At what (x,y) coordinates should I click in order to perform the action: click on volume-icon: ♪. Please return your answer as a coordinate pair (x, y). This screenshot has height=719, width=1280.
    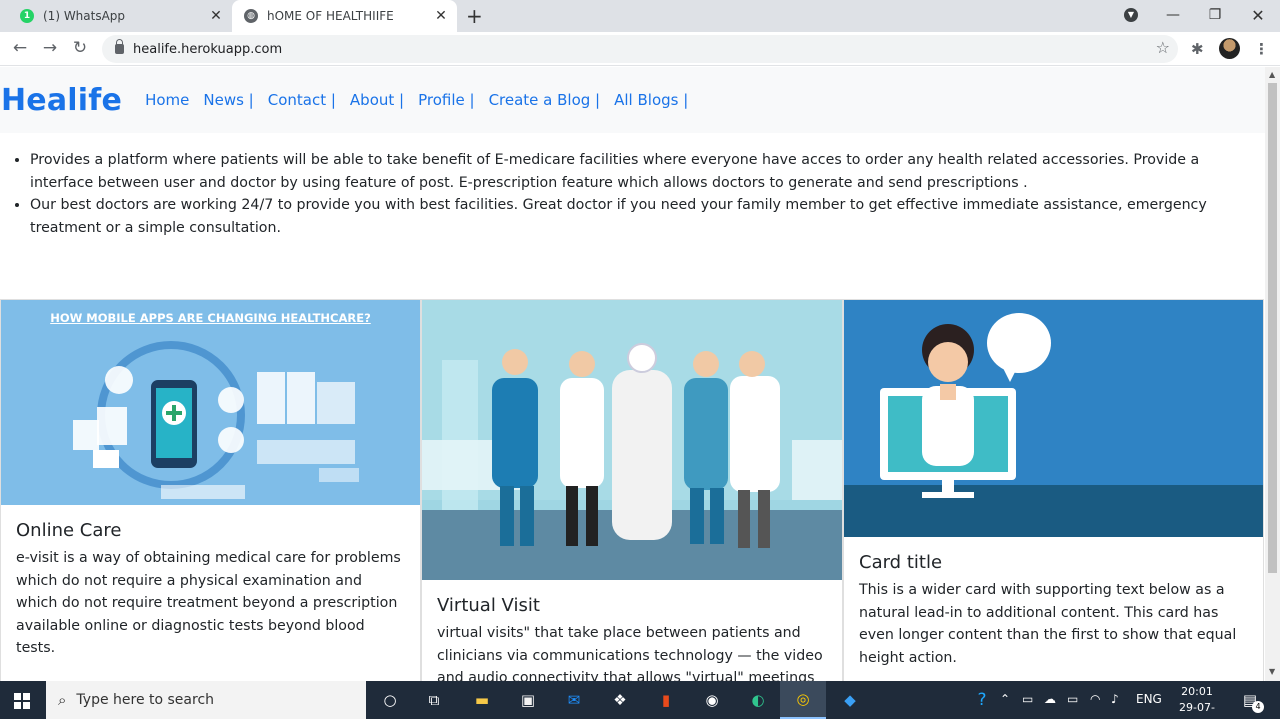
    Looking at the image, I should click on (1115, 699).